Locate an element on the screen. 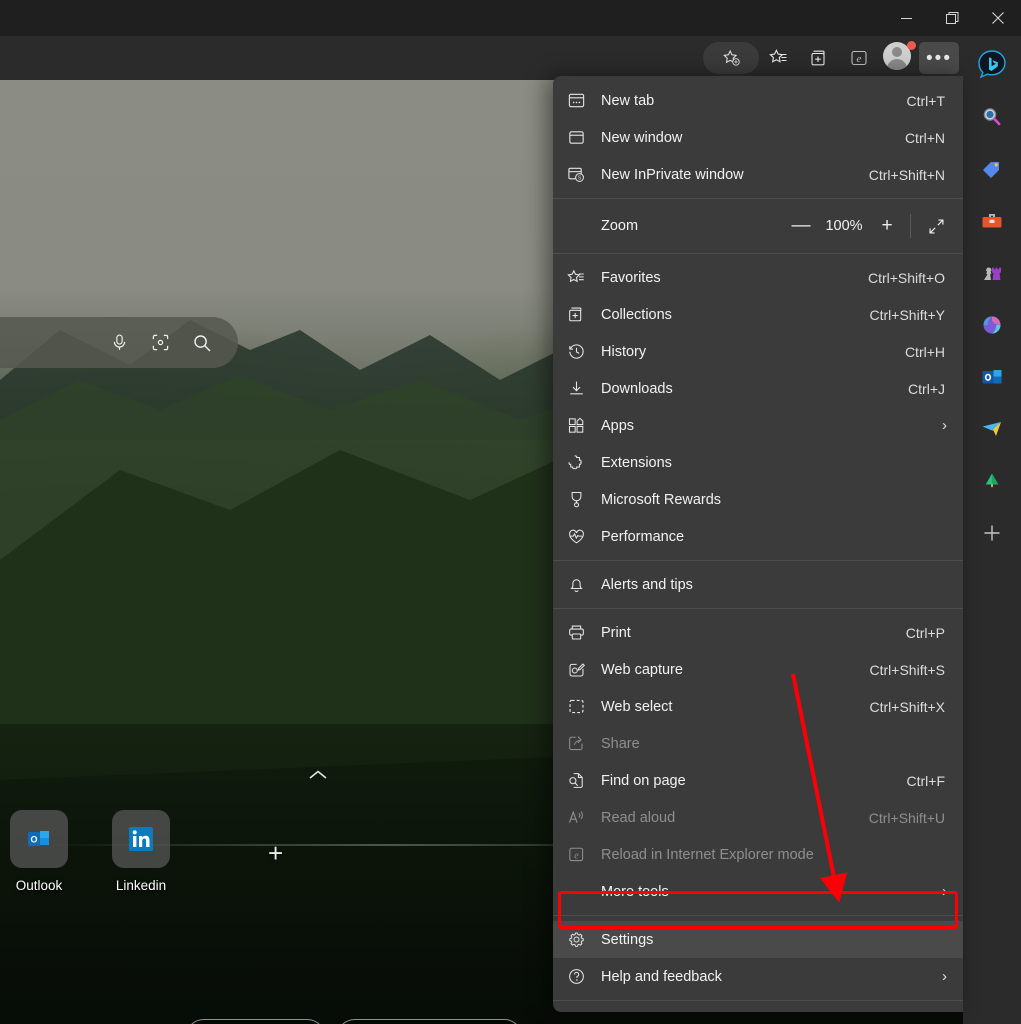 The height and width of the screenshot is (1024, 1021). downloads-icon is located at coordinates (584, 388).